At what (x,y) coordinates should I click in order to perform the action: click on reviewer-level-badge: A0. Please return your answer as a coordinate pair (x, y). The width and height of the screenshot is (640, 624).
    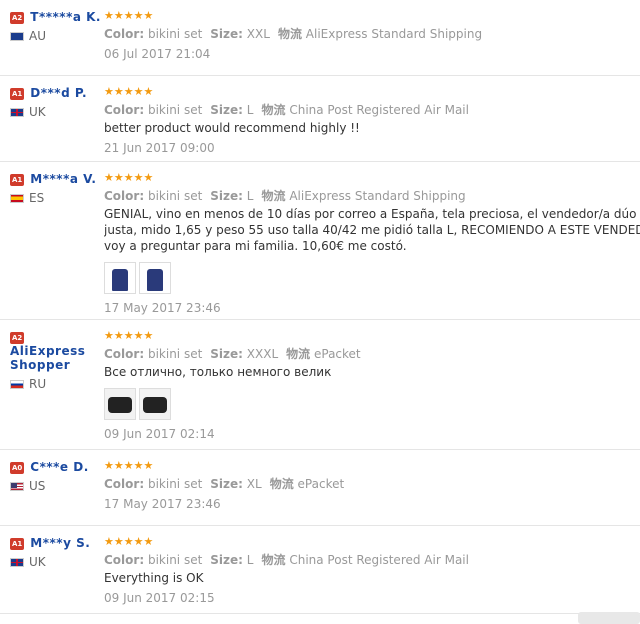
    Looking at the image, I should click on (17, 467).